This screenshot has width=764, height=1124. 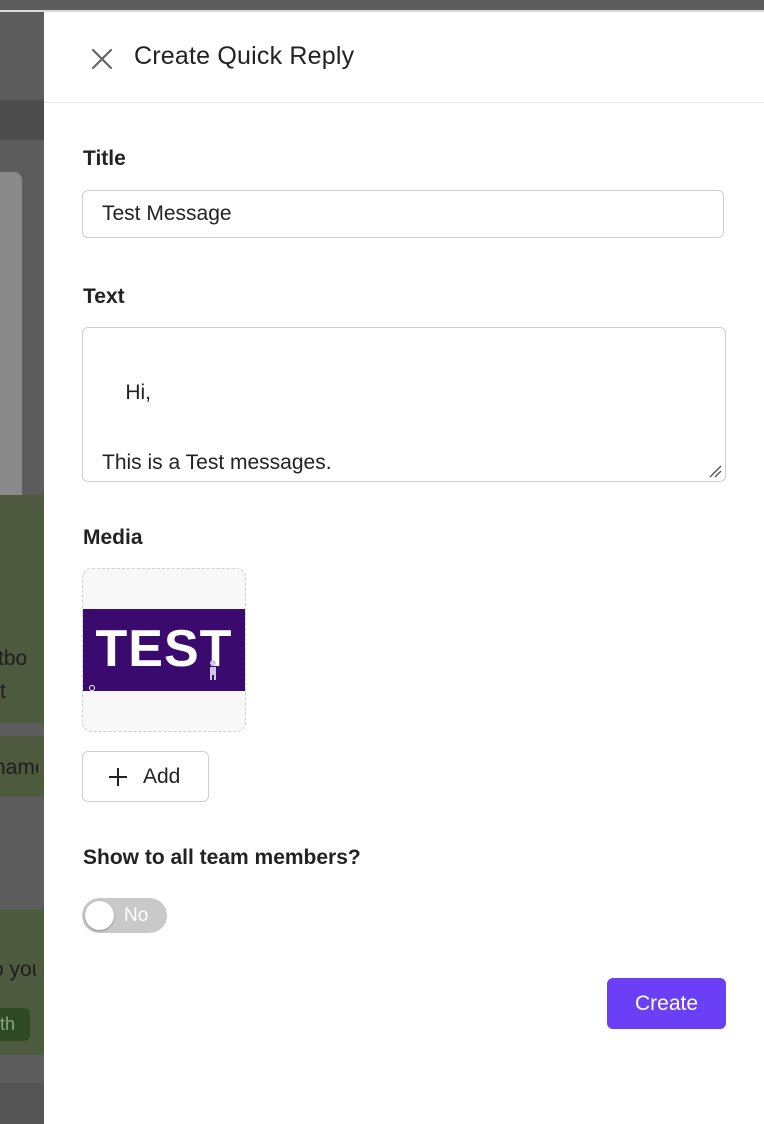 What do you see at coordinates (404, 57) in the screenshot?
I see `drawer-header: Create Quick Reply` at bounding box center [404, 57].